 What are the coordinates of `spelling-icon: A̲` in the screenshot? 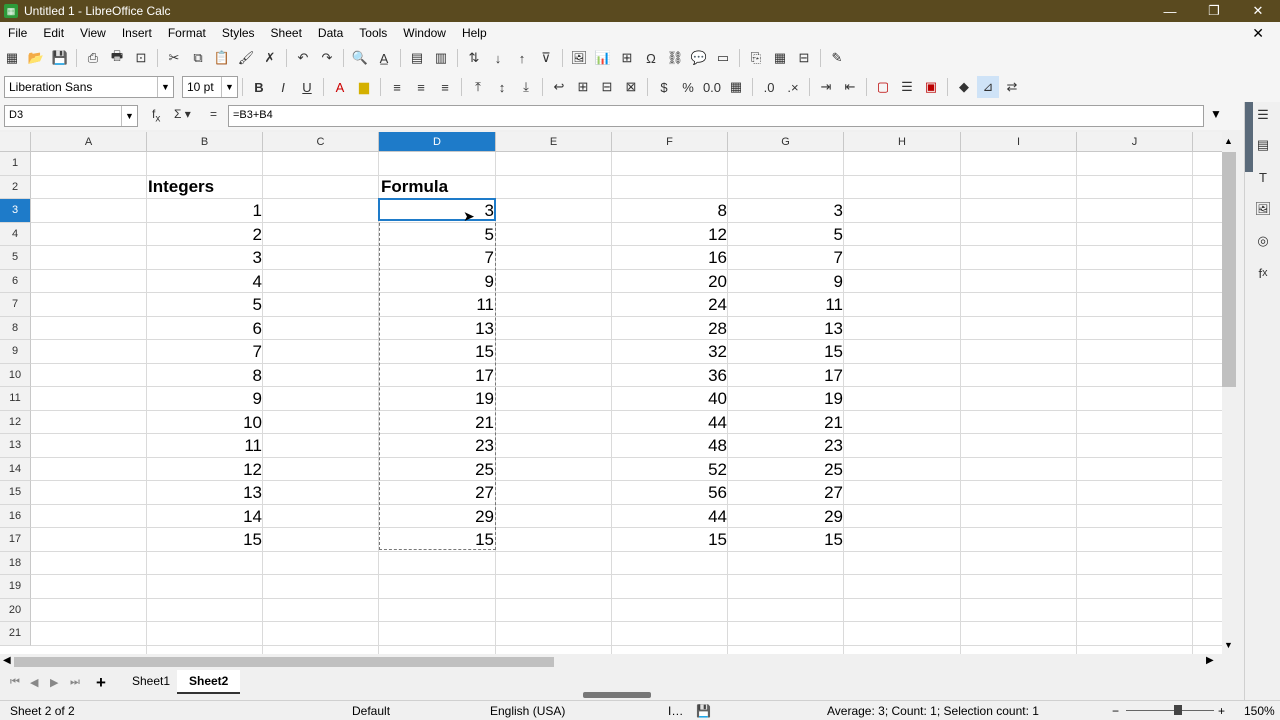 It's located at (384, 58).